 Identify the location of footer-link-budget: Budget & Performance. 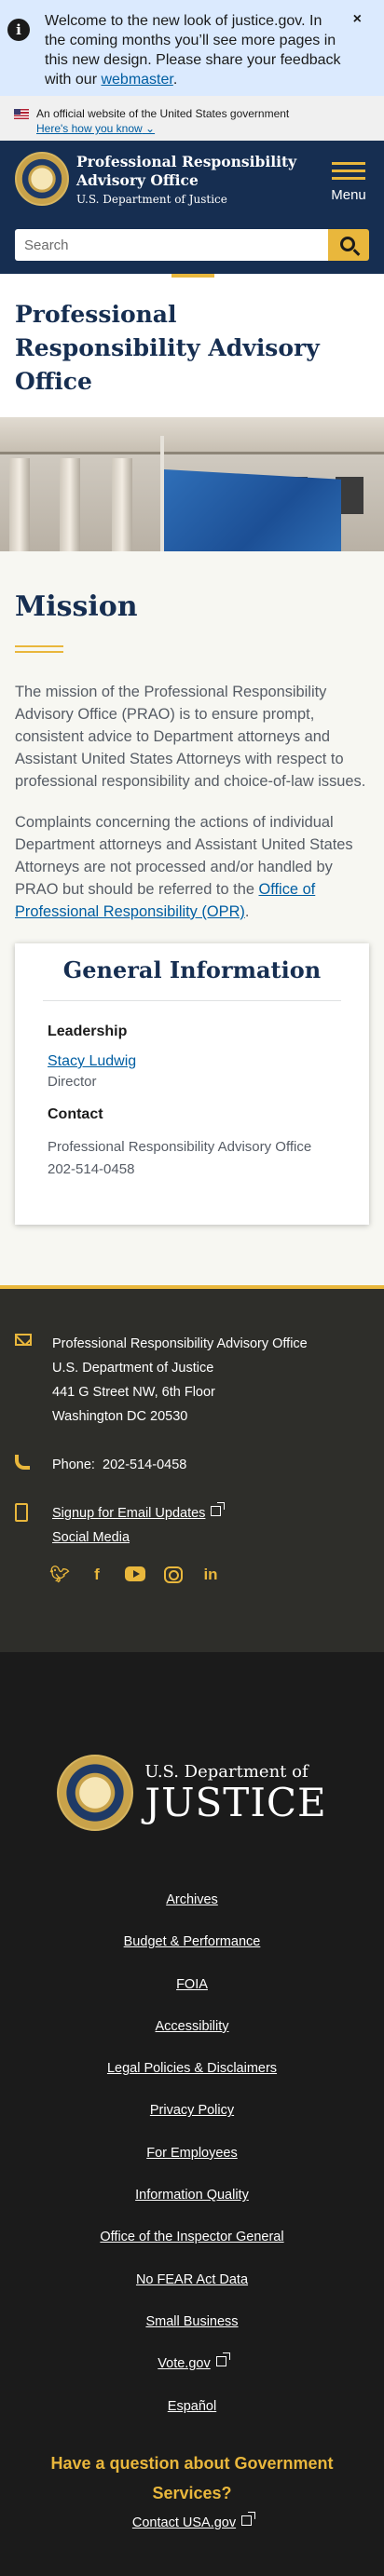
(192, 1955).